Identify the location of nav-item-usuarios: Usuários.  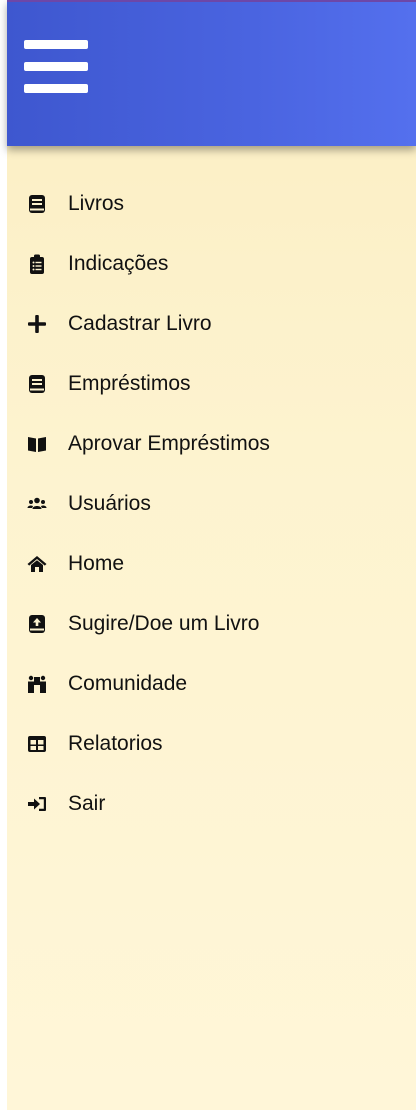
(216, 504).